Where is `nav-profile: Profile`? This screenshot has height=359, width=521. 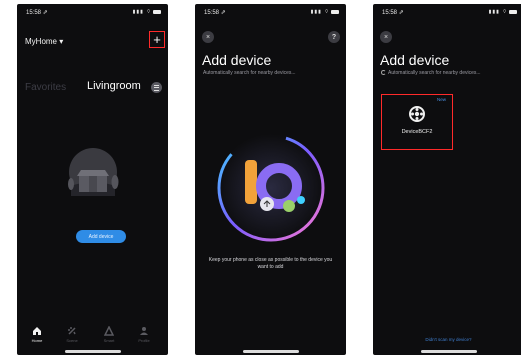
nav-profile: Profile is located at coordinates (144, 334).